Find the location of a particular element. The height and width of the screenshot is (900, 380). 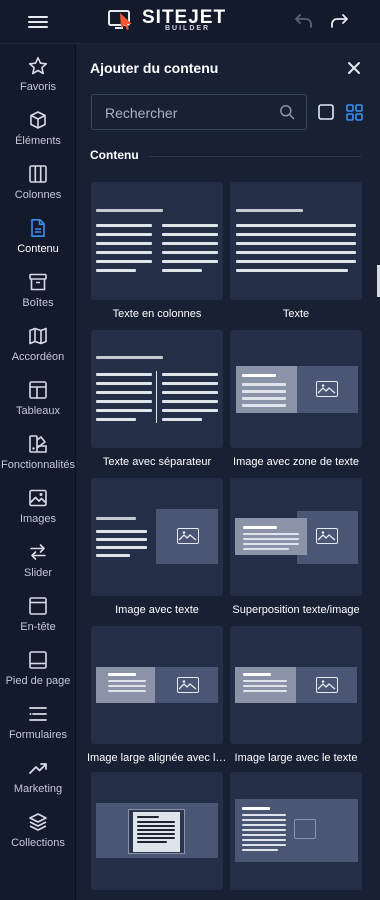

sidebar-item-label: Formulaires is located at coordinates (38, 735).